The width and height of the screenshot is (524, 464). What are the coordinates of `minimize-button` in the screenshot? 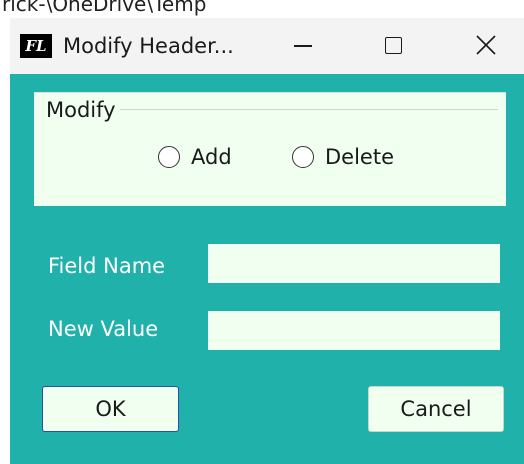 It's located at (303, 46).